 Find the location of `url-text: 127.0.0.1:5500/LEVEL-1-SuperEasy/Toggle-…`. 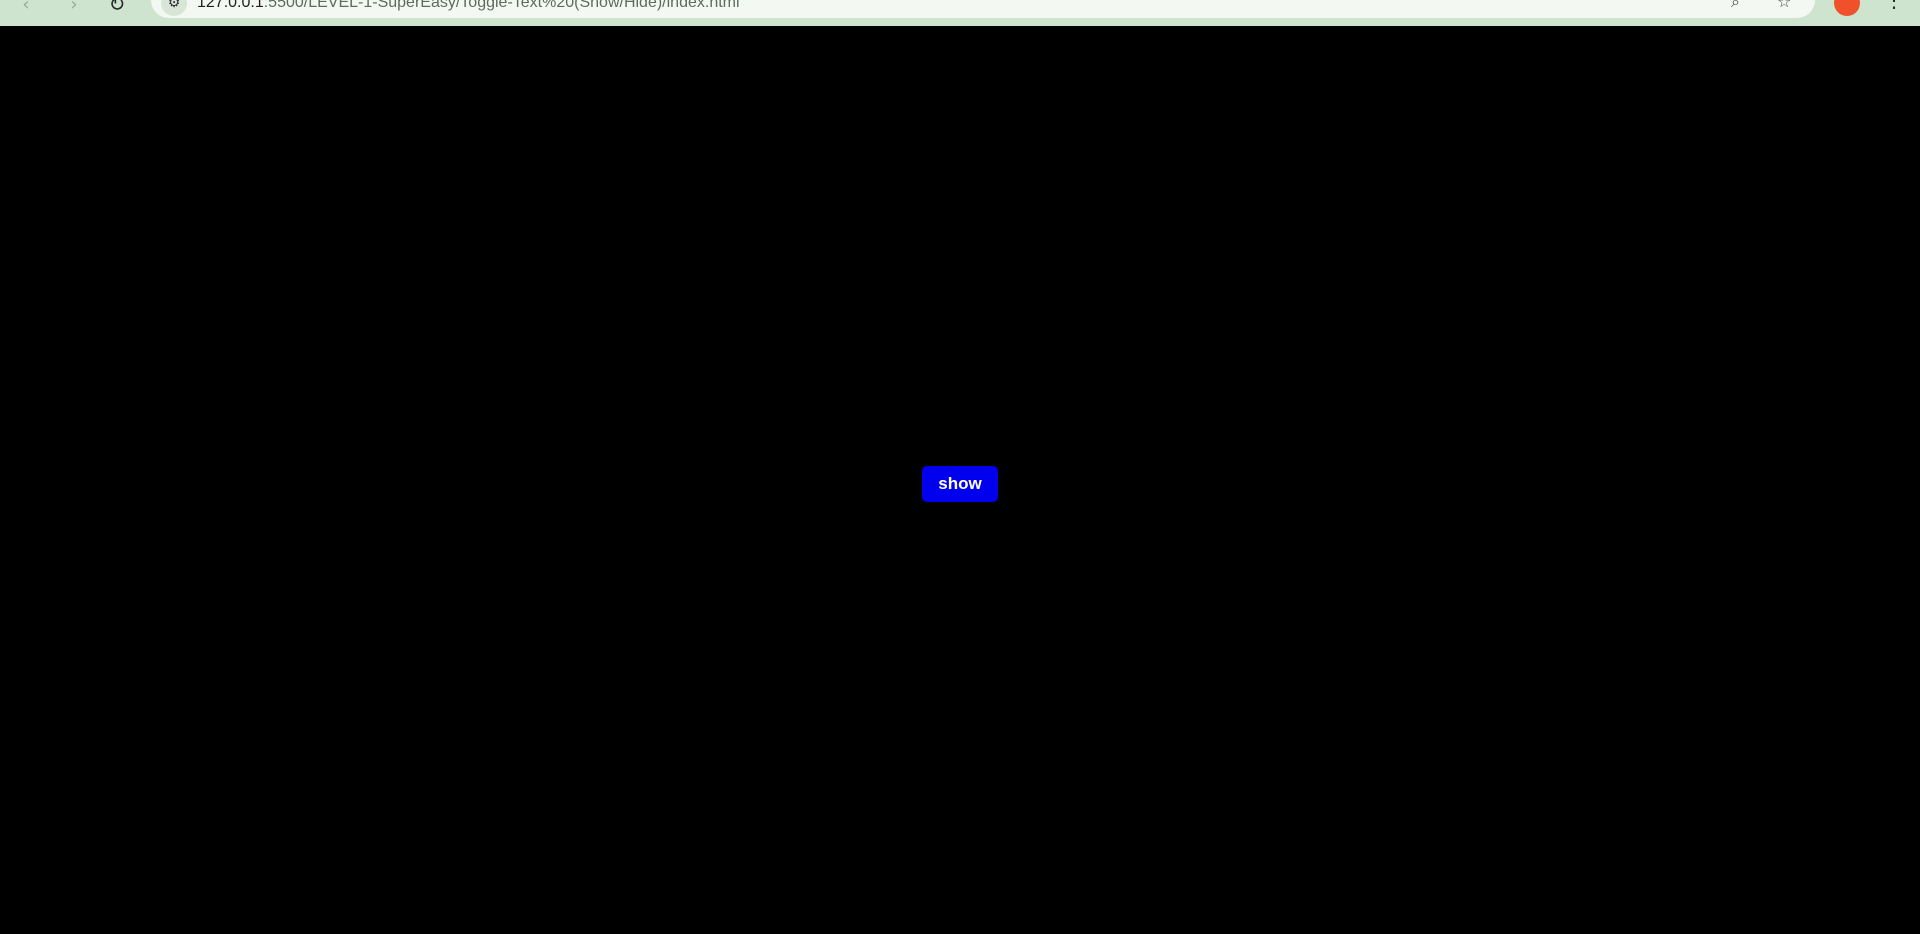

url-text: 127.0.0.1:5500/LEVEL-1-SuperEasy/Toggle-… is located at coordinates (468, 6).